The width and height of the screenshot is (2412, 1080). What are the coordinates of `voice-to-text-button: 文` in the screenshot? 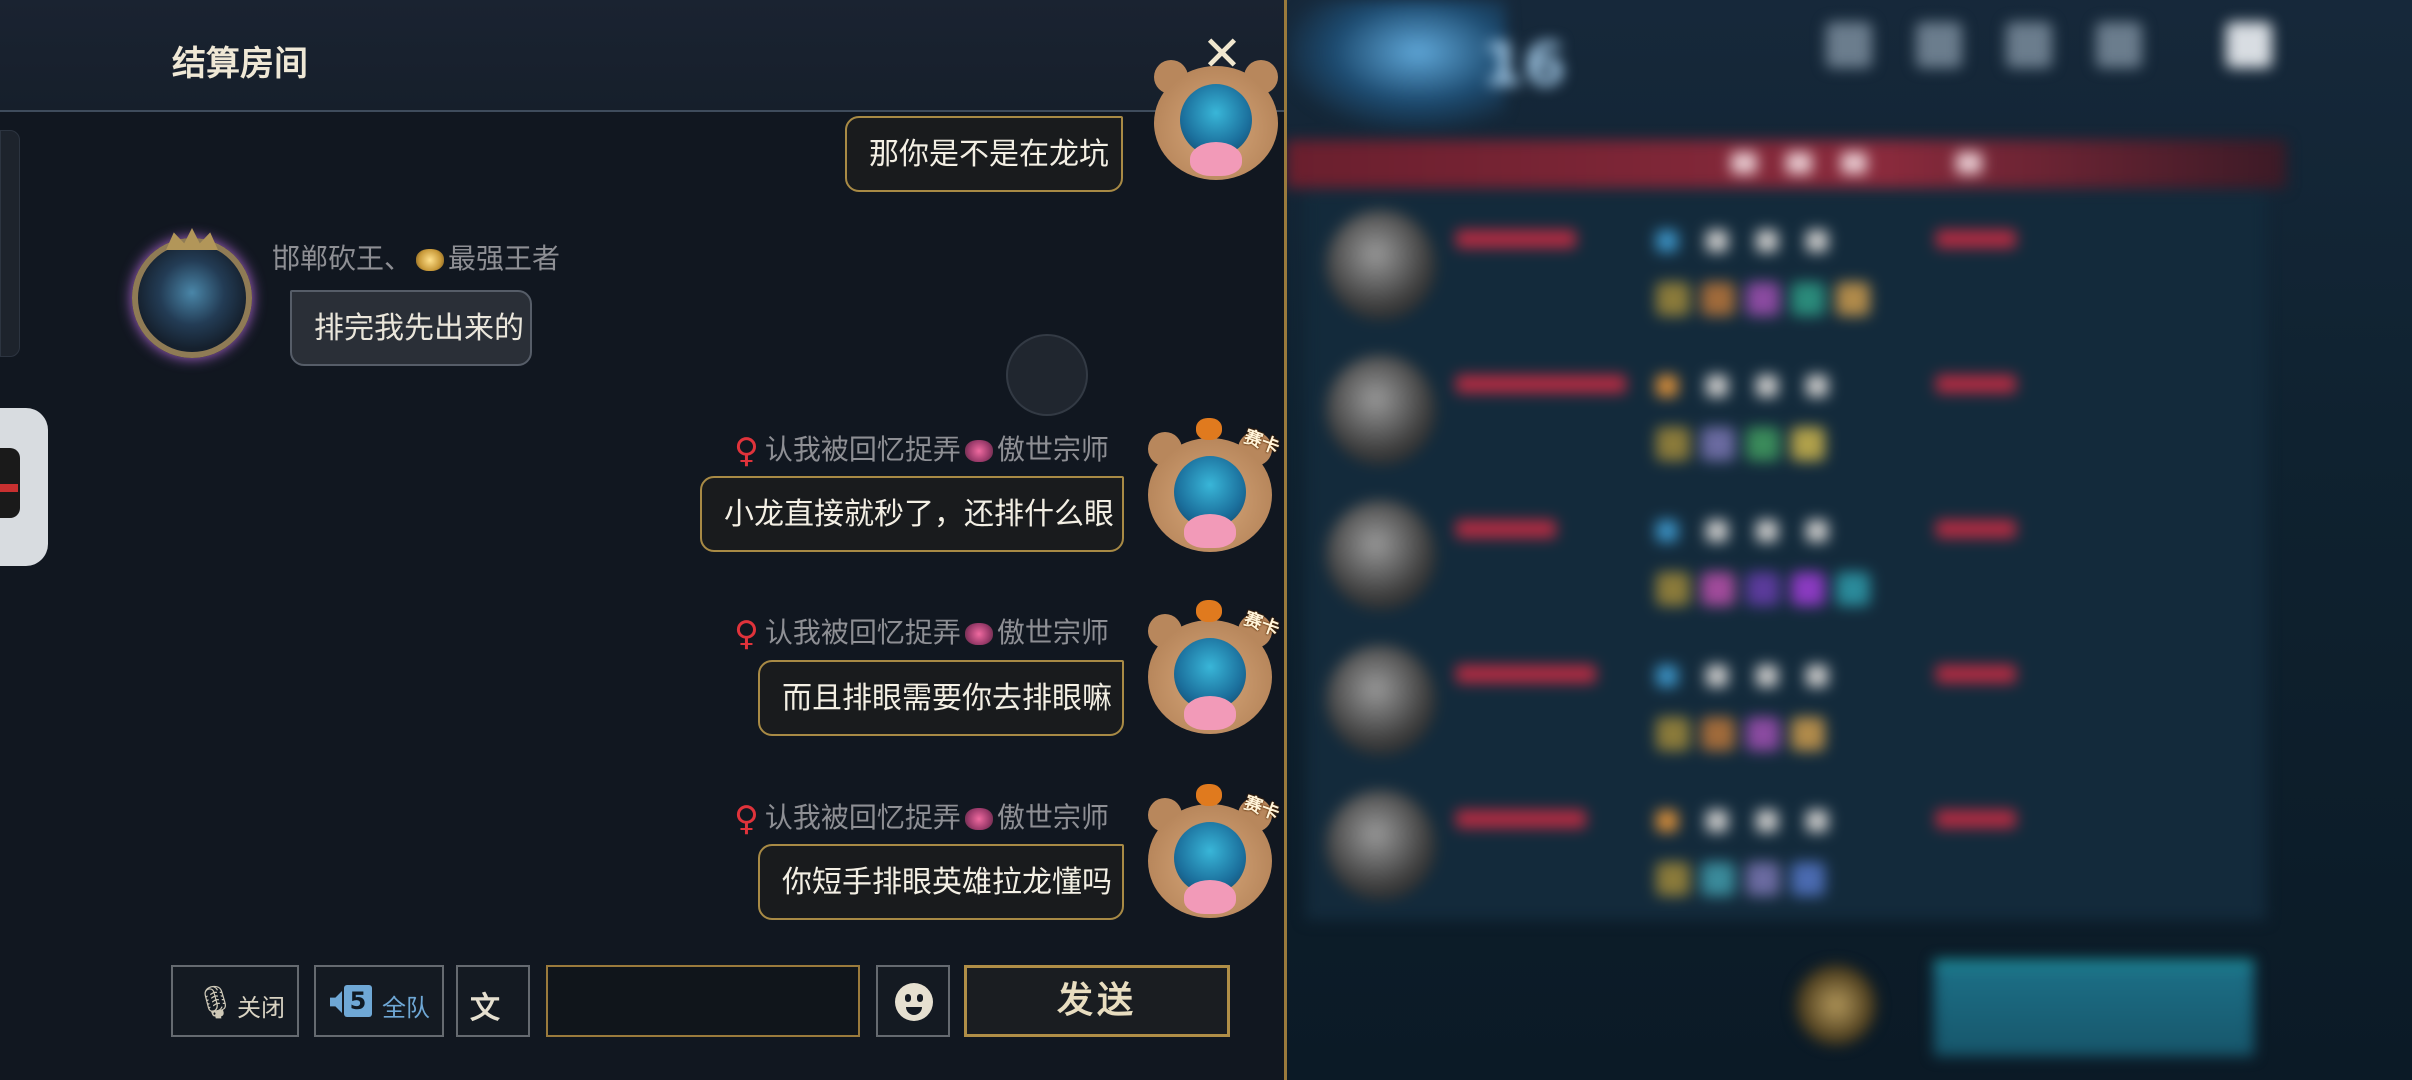 It's located at (493, 1001).